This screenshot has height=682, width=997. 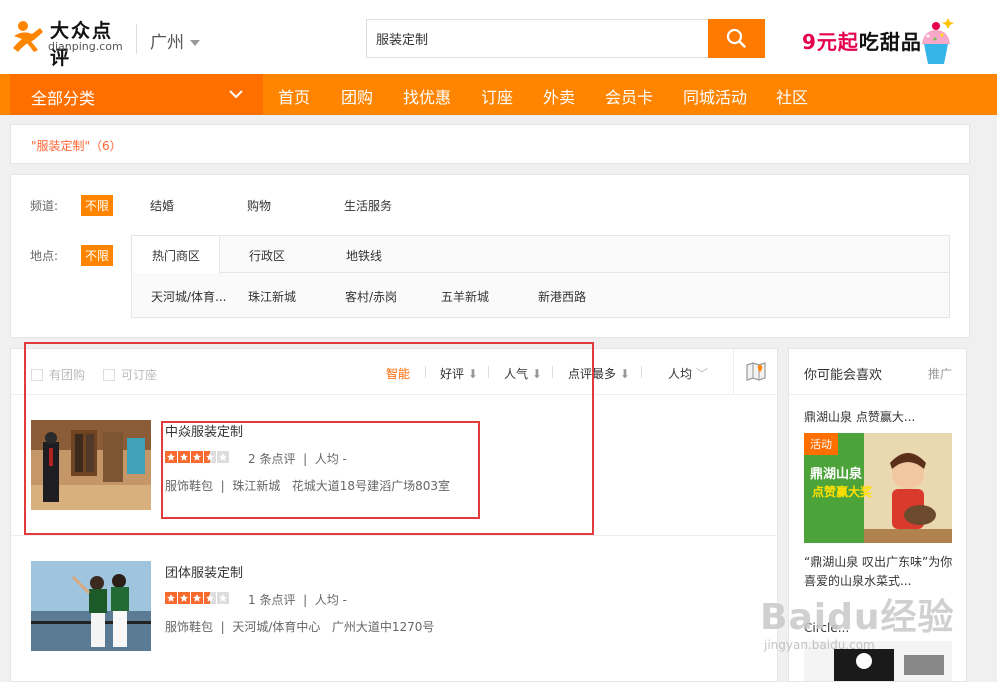 What do you see at coordinates (857, 617) in the screenshot?
I see `watermark-text: Baidu经验` at bounding box center [857, 617].